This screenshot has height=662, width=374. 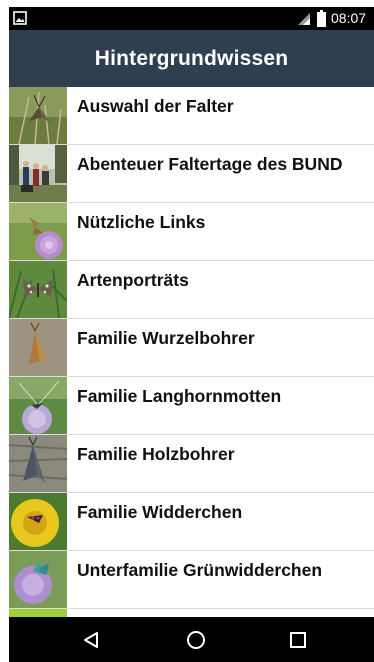 What do you see at coordinates (38, 405) in the screenshot?
I see `longhorn-moth-on-flower-thumbnail` at bounding box center [38, 405].